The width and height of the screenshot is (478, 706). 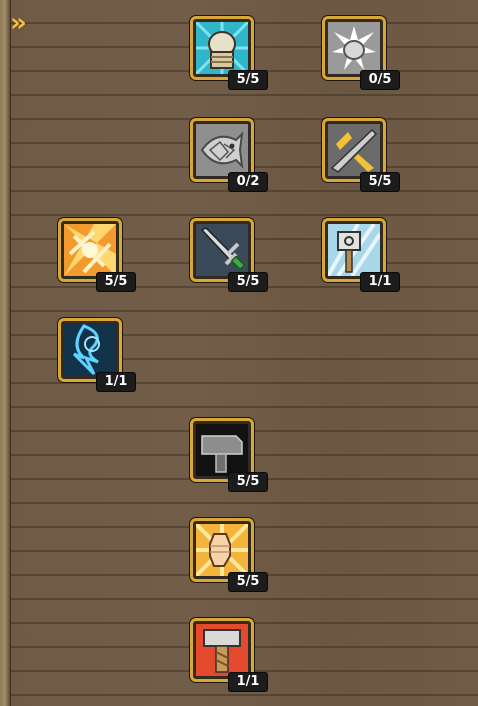 I want to click on skill-node-ice-hammer: 1/1, so click(x=361, y=255).